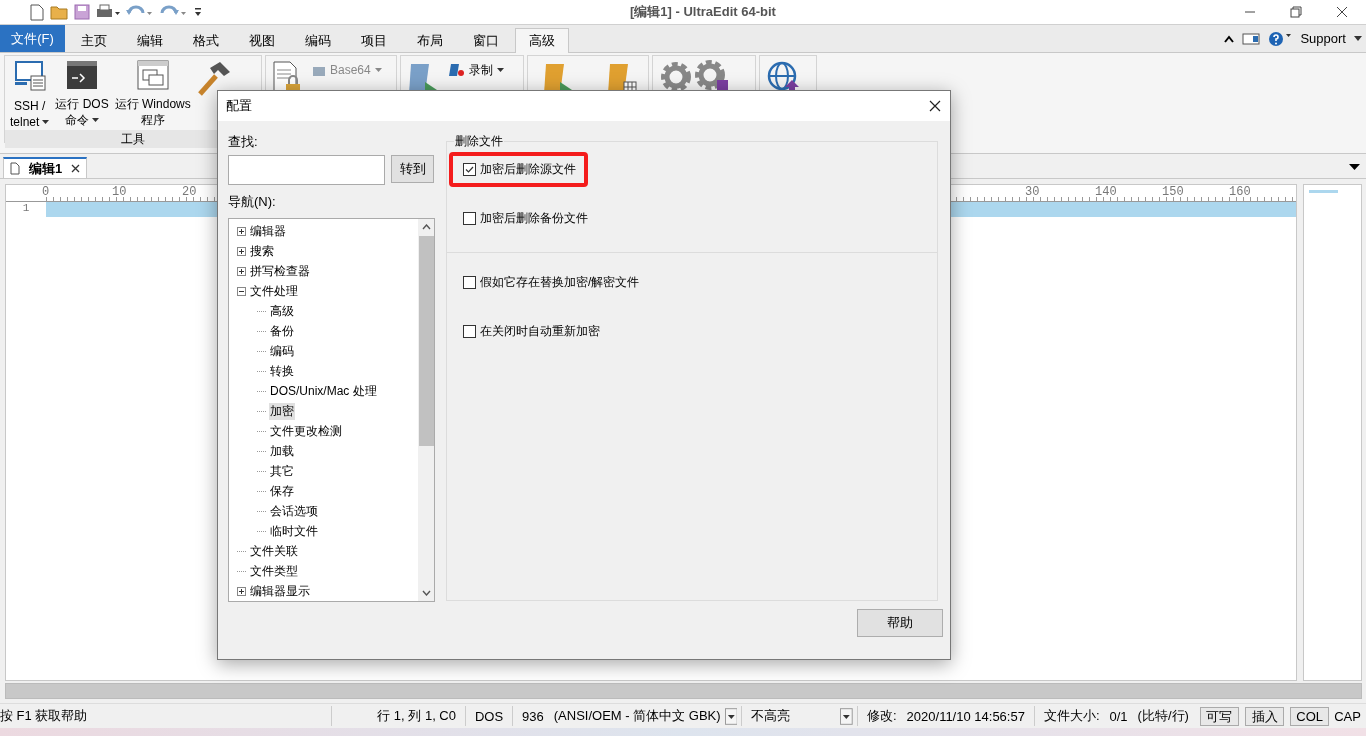  I want to click on keyboard-icon, so click(1251, 38).